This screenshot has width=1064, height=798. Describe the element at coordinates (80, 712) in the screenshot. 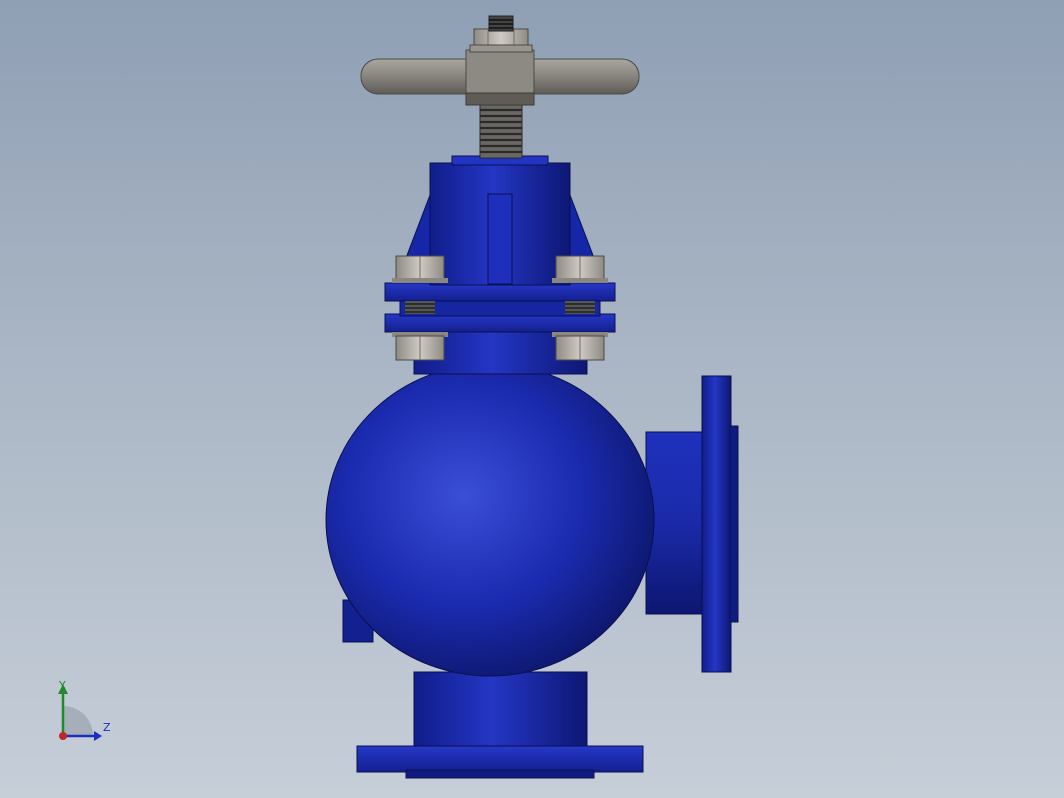

I see `axis-triad` at that location.